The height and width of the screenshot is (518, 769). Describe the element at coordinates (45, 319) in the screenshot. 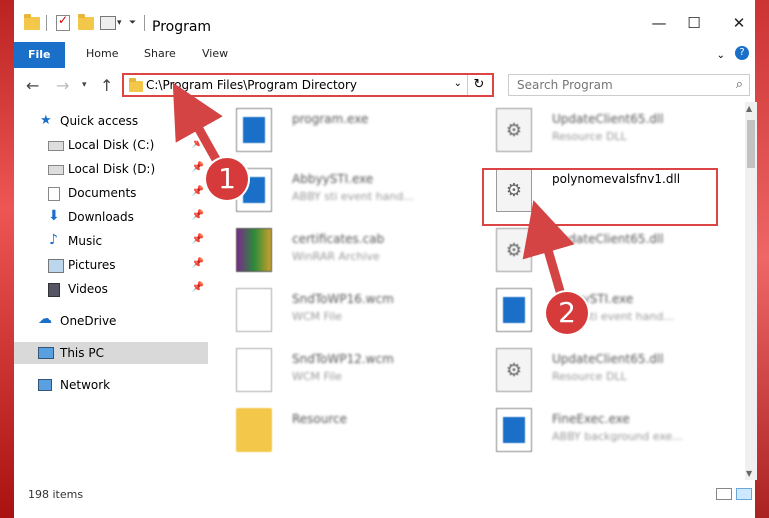

I see `cloud-icon: ☁` at that location.